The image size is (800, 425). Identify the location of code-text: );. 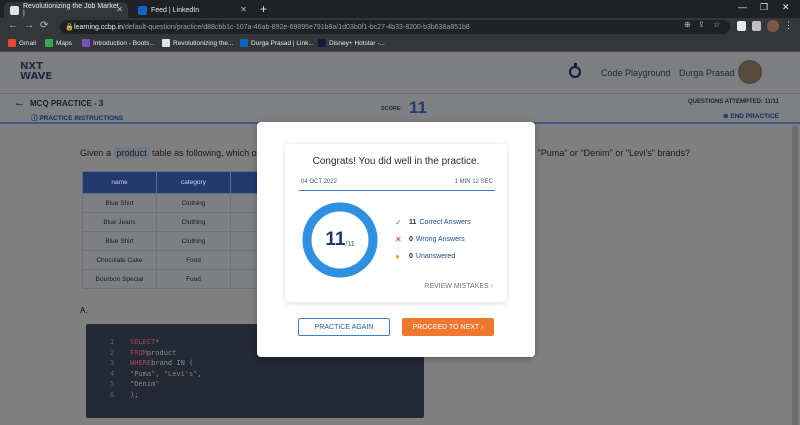
(134, 394).